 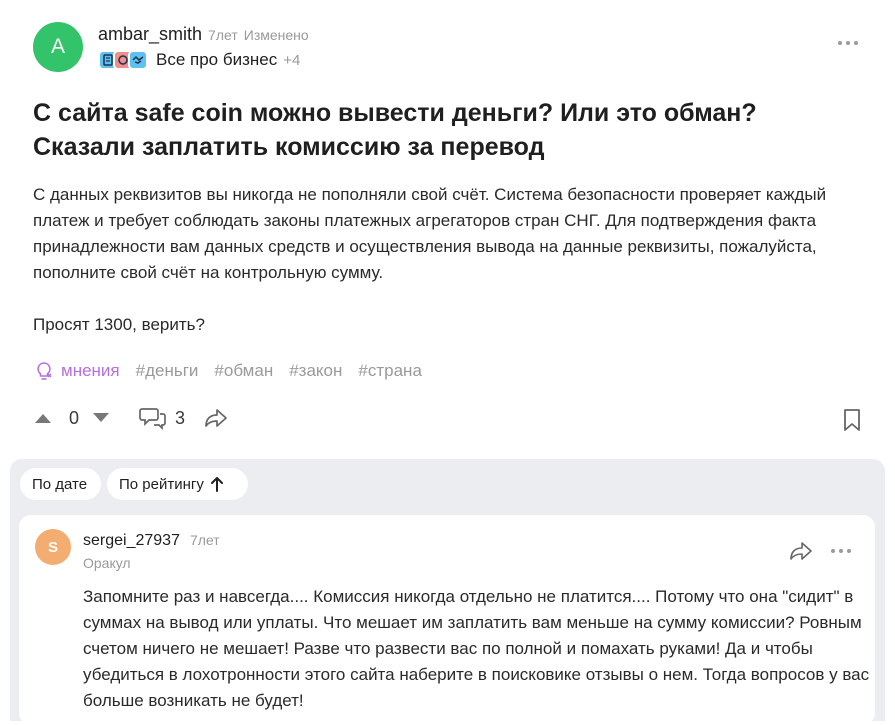 I want to click on hashtag: #страна, so click(x=390, y=371).